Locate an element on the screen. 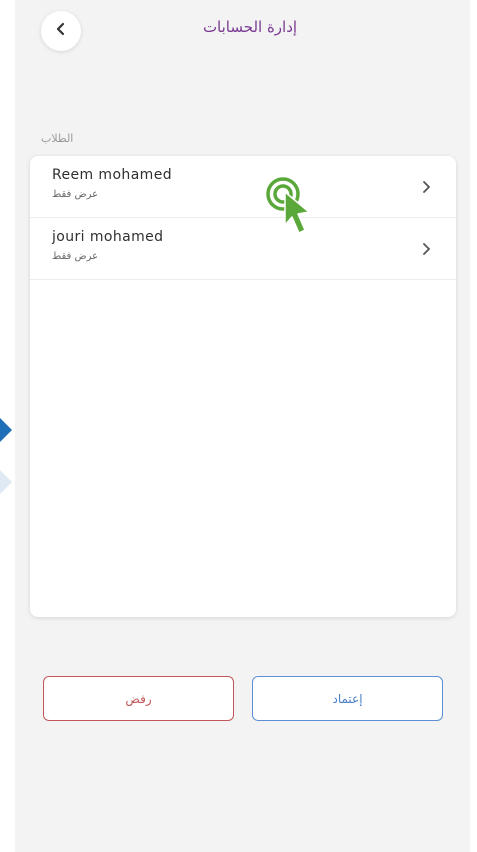 This screenshot has width=477, height=852. back-button is located at coordinates (61, 31).